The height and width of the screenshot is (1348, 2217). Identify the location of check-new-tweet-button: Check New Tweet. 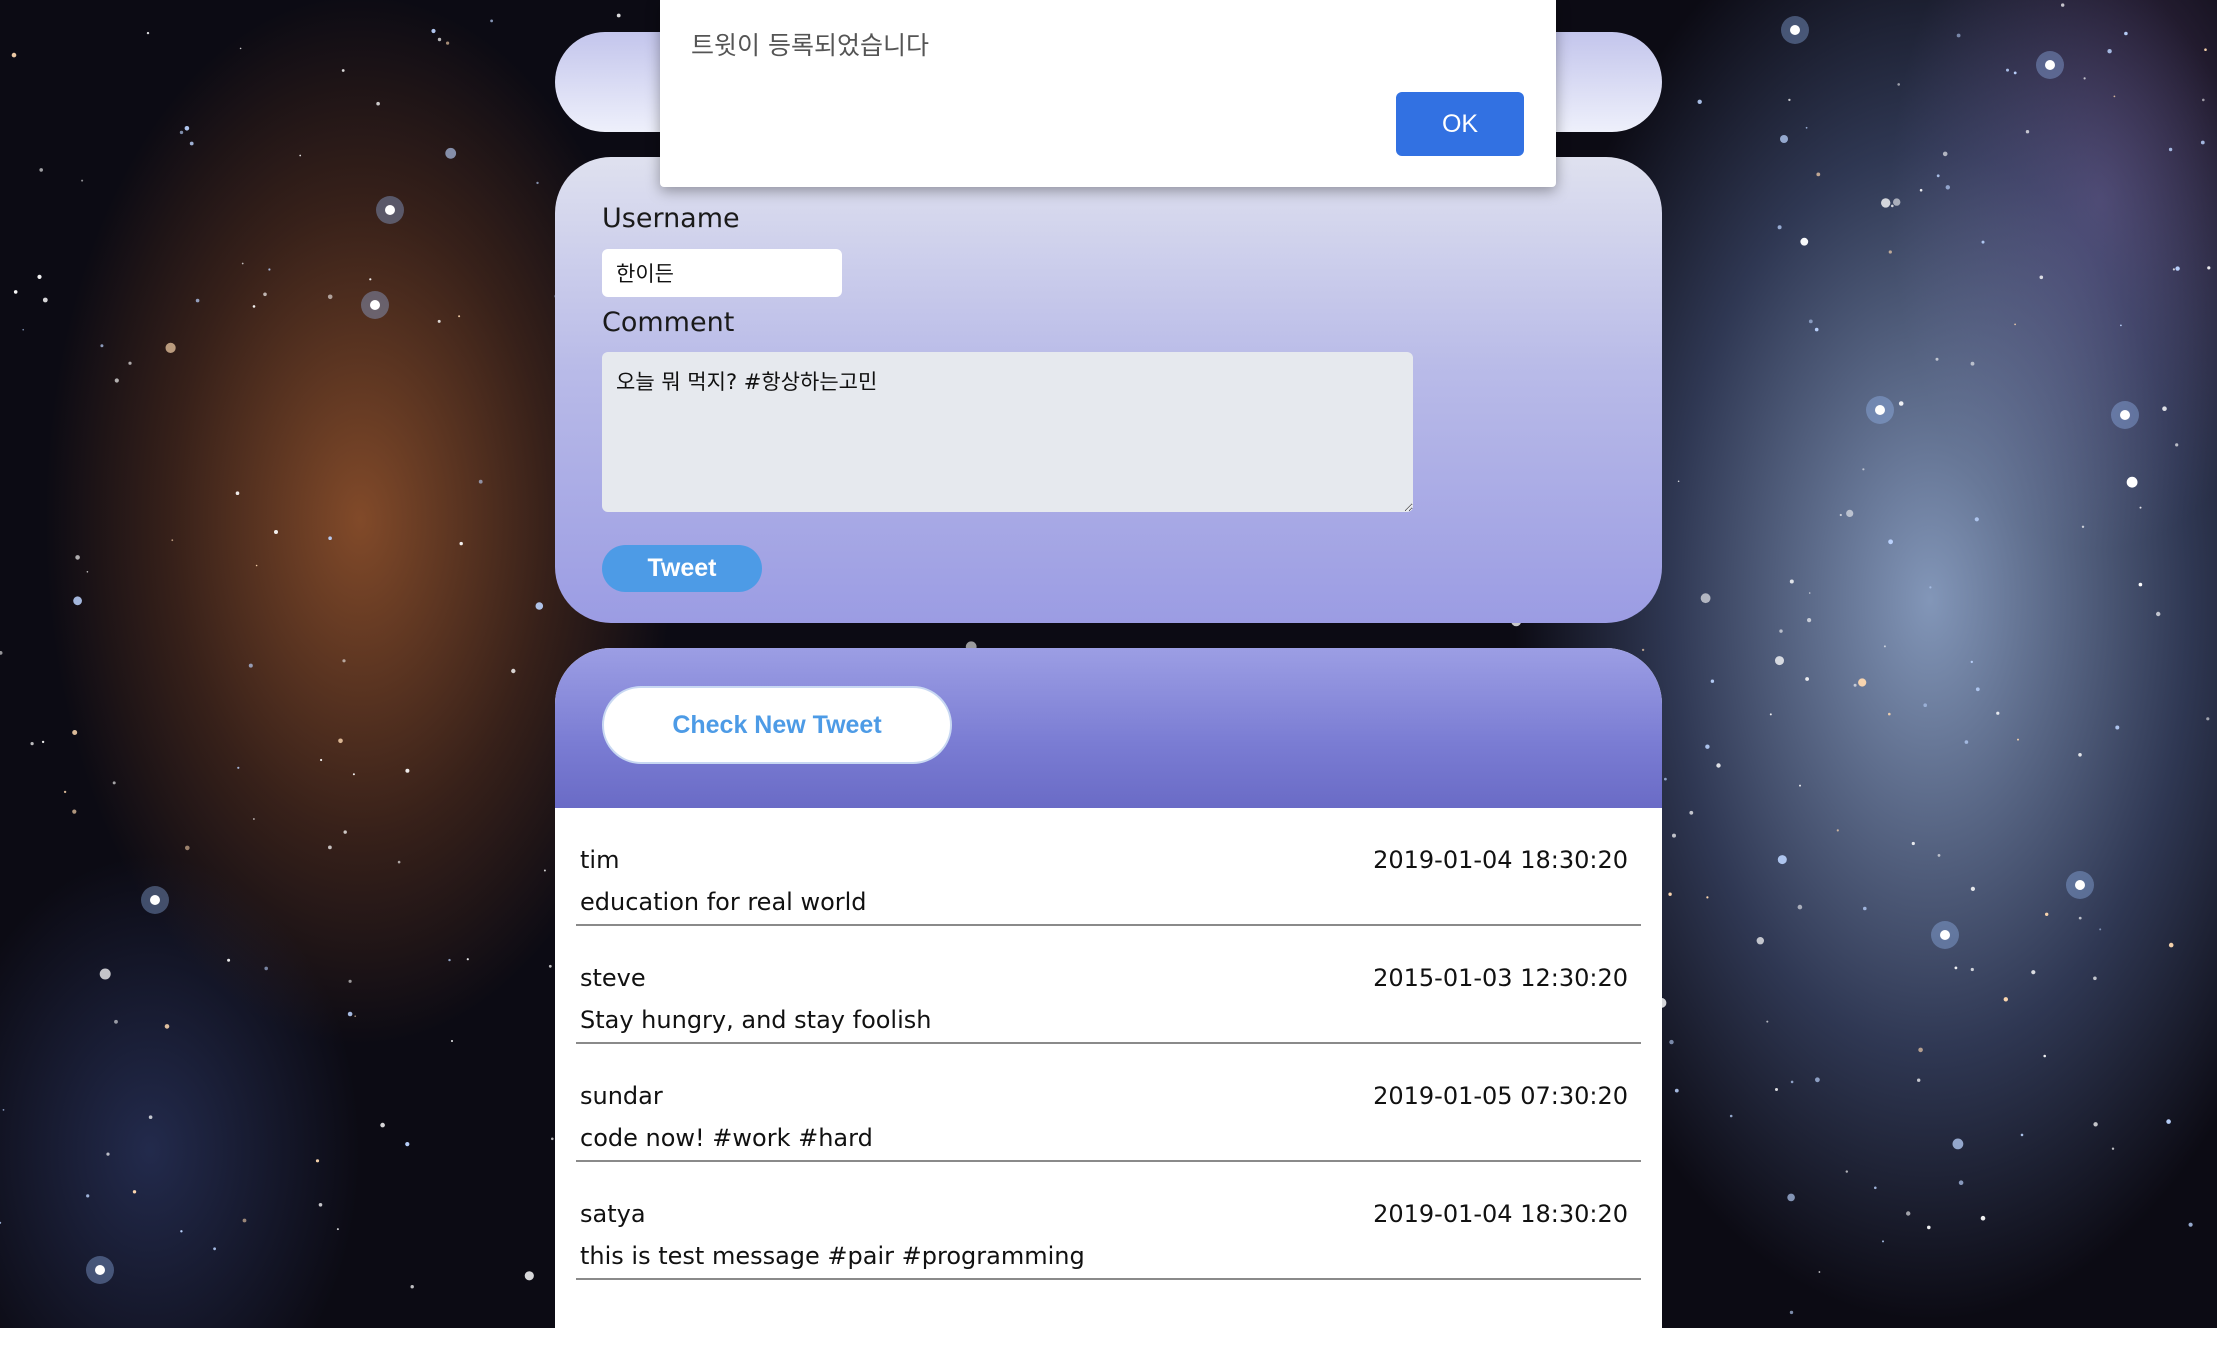
(777, 725).